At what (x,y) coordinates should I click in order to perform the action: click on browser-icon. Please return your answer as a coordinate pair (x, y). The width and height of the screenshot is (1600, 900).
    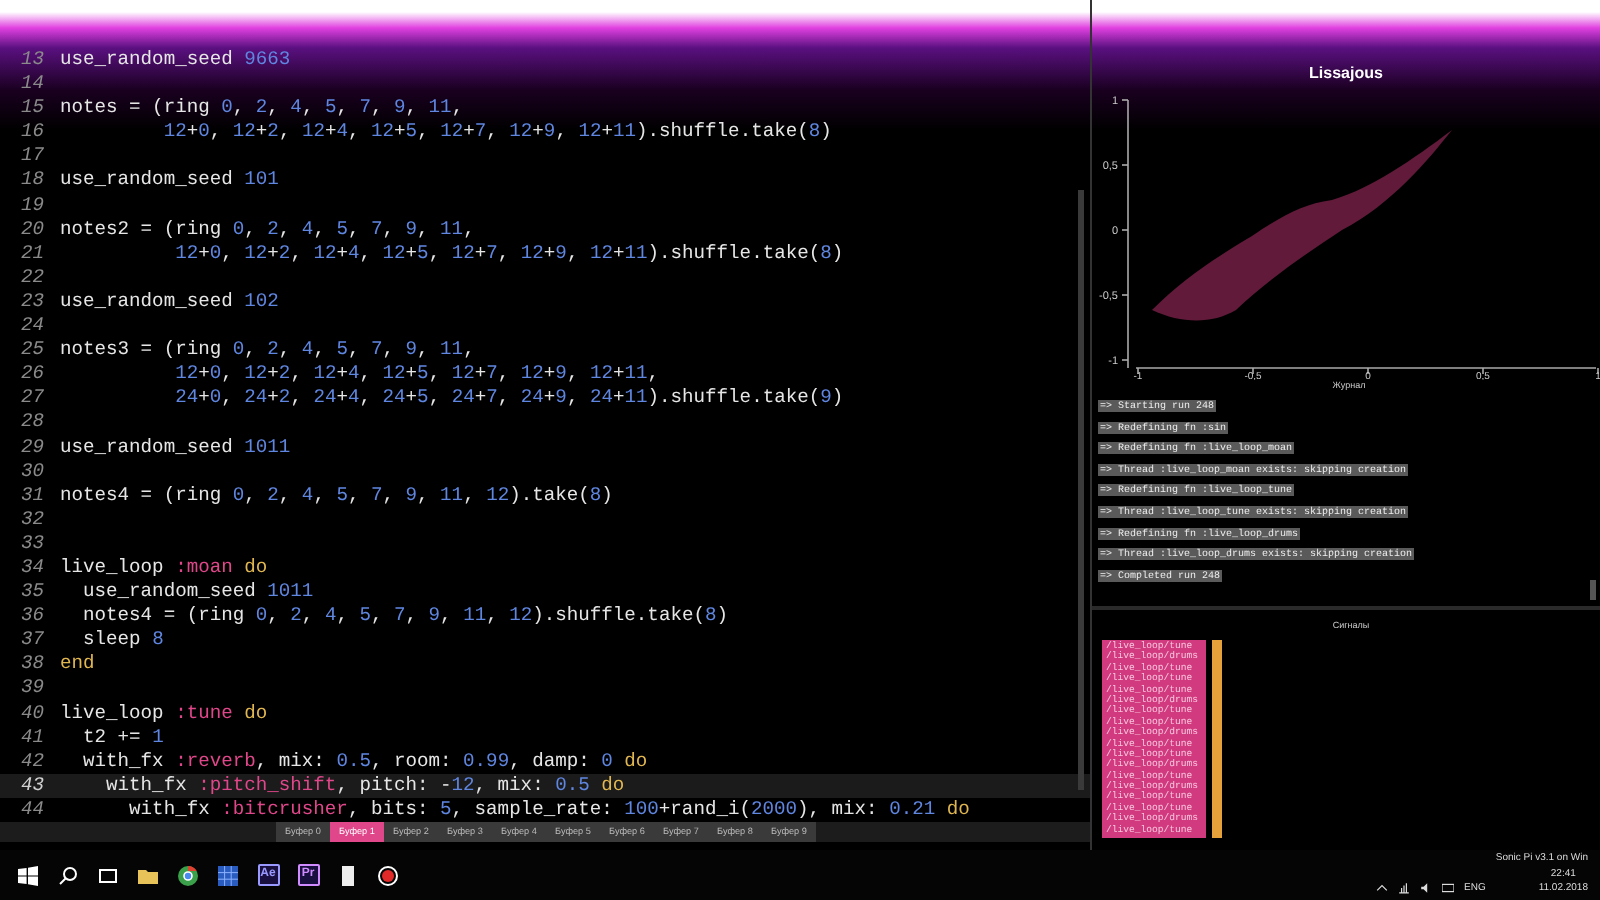
    Looking at the image, I should click on (188, 875).